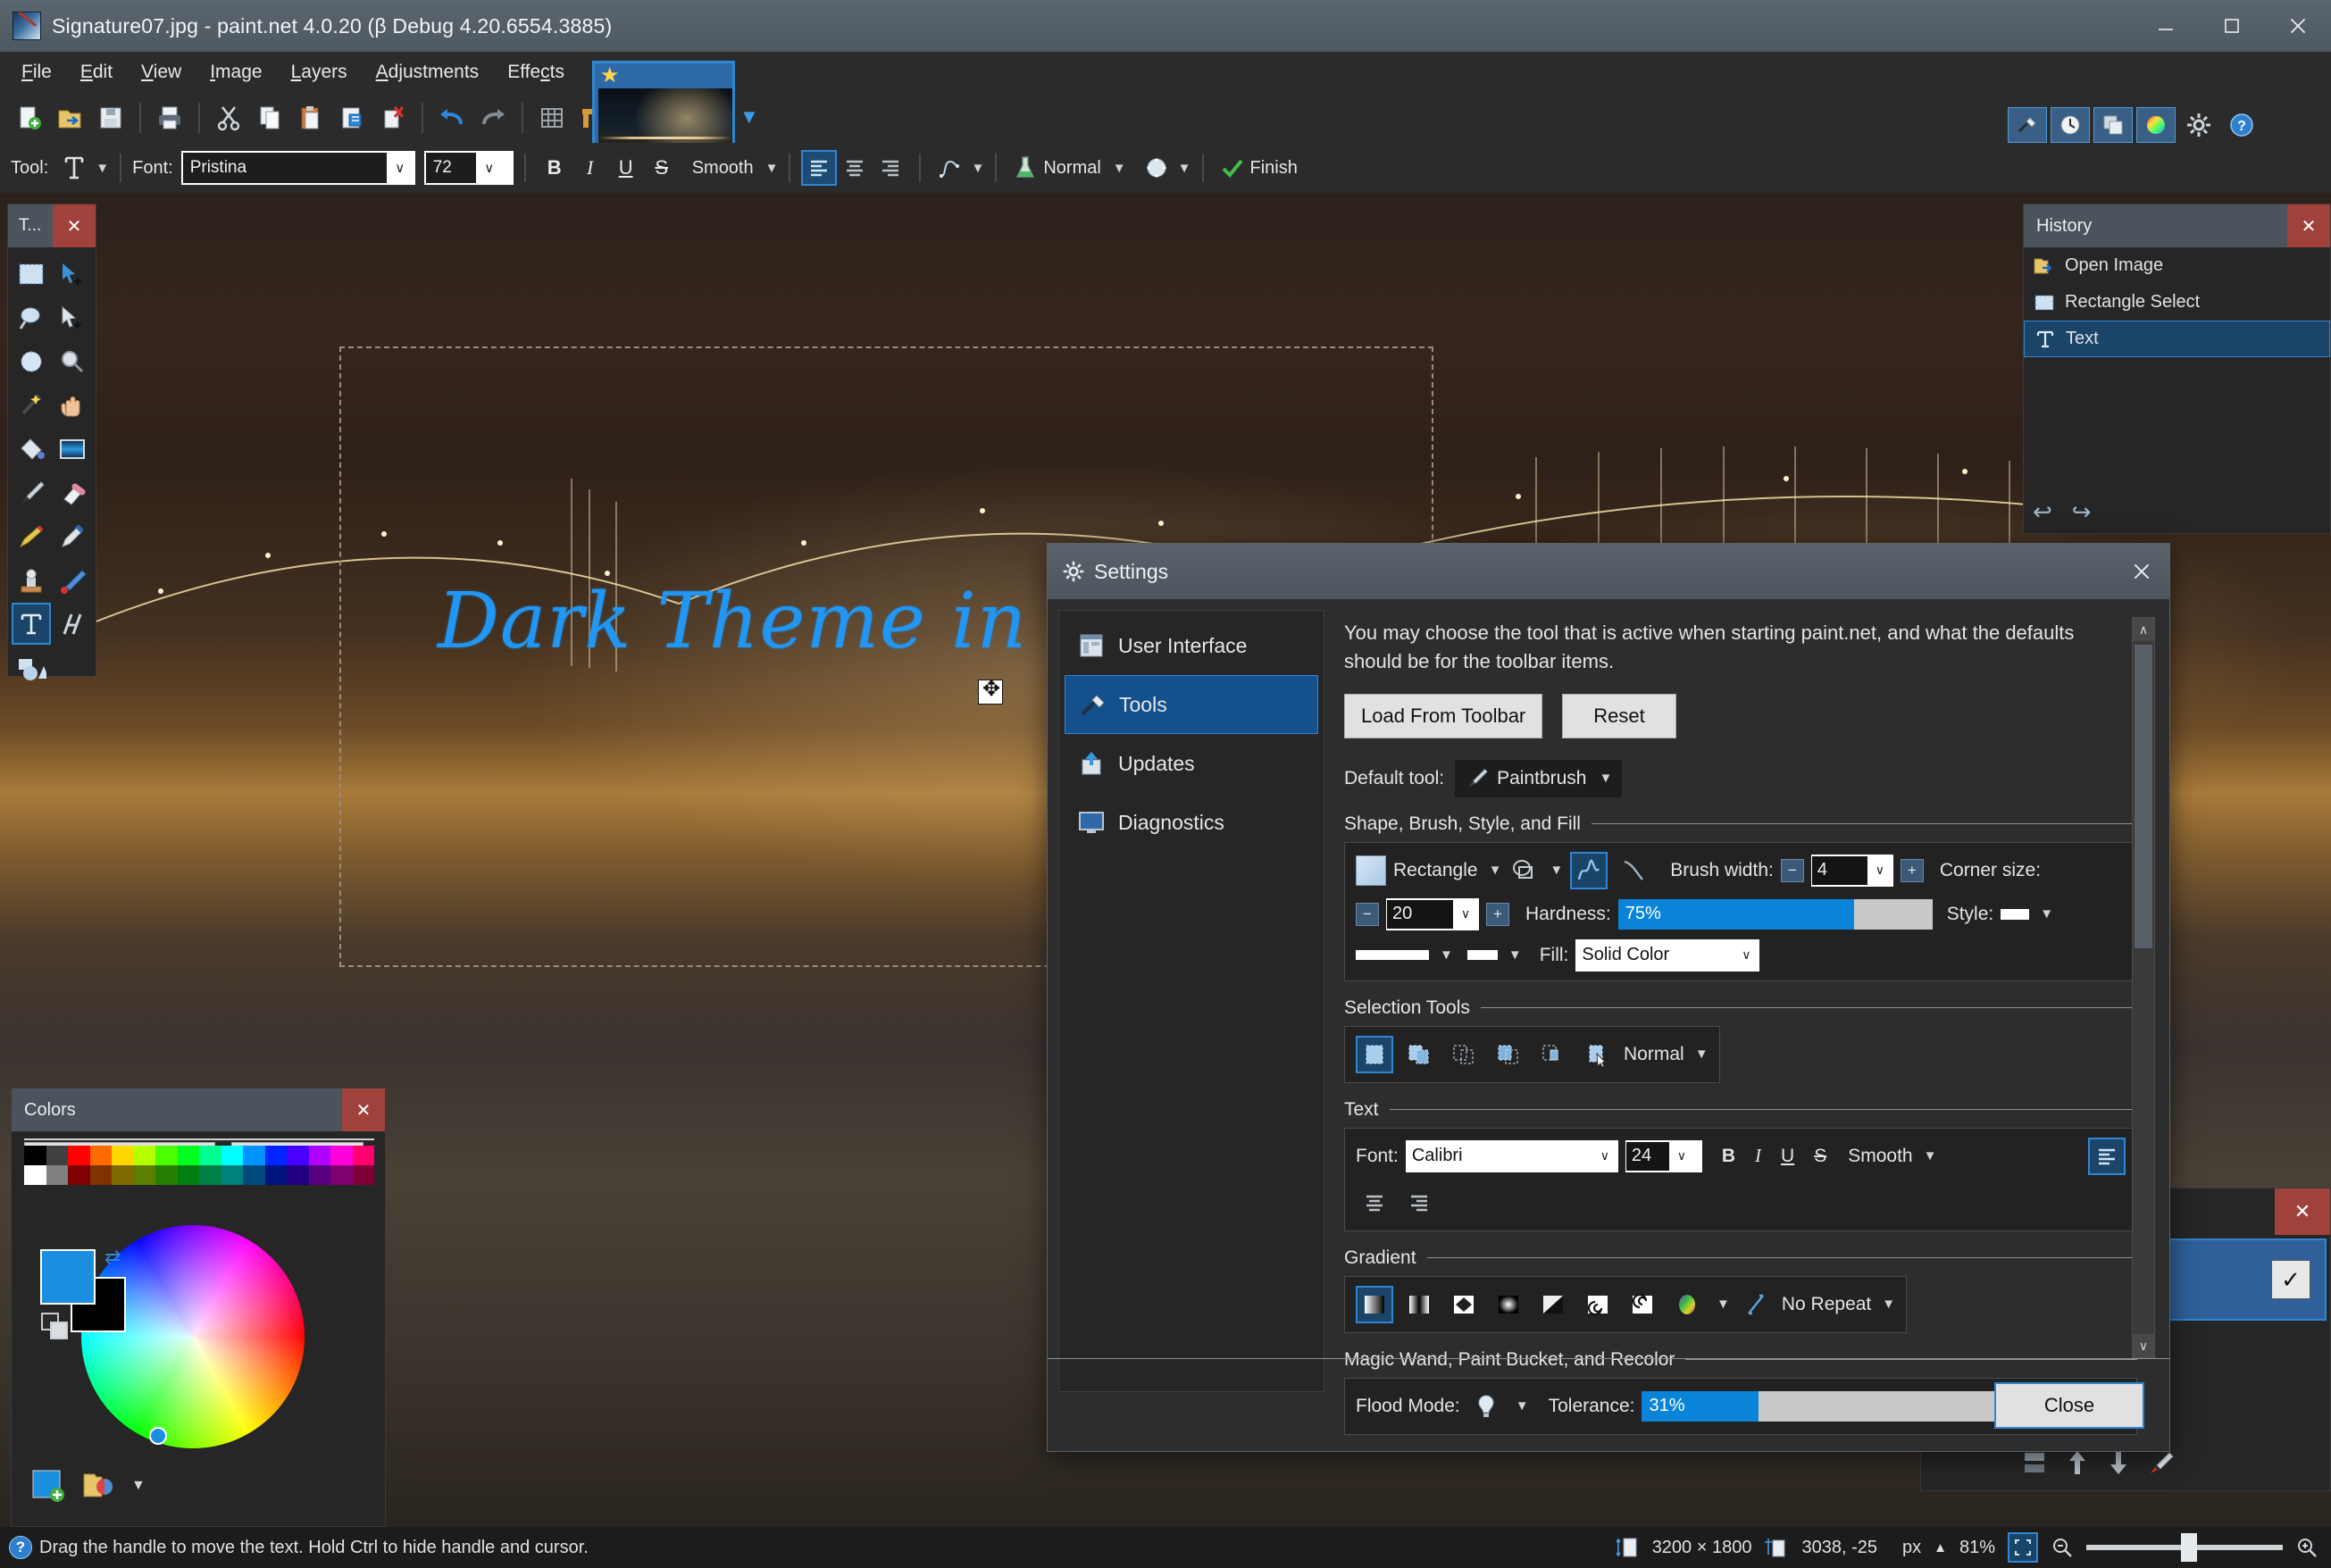 The image size is (2331, 1568). Describe the element at coordinates (72, 536) in the screenshot. I see `color-picker-icon` at that location.